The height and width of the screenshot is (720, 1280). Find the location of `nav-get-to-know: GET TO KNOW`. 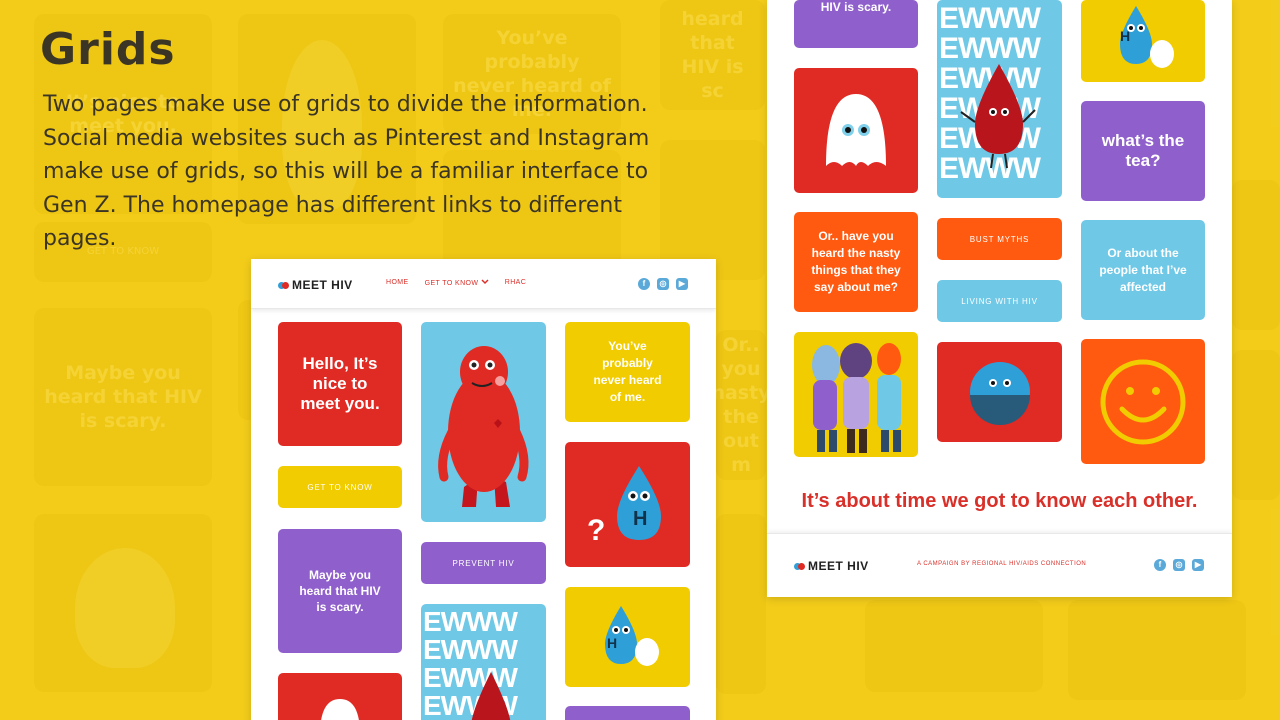

nav-get-to-know: GET TO KNOW is located at coordinates (457, 283).